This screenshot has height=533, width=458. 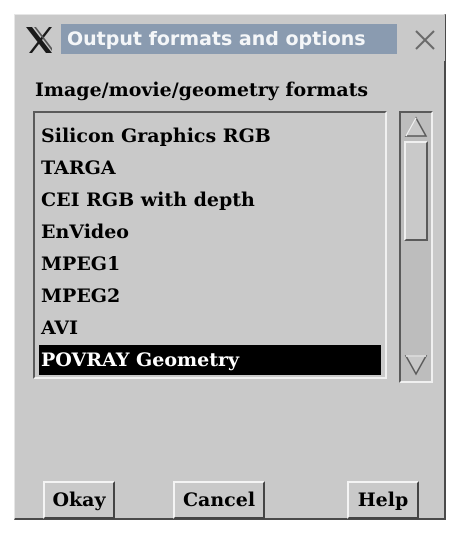 I want to click on list-item-mpeg2: MPEG2, so click(x=210, y=296).